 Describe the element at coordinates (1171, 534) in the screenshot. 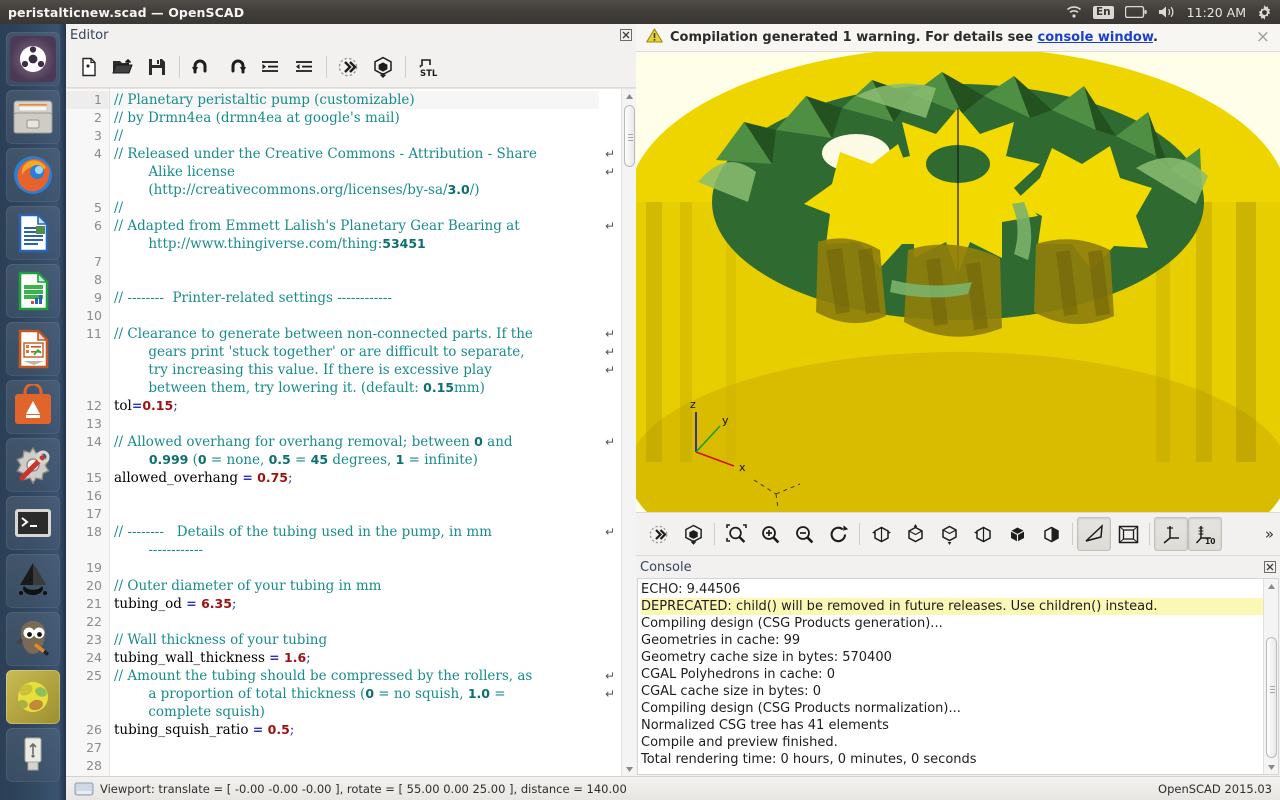

I see `show-axes-button` at that location.